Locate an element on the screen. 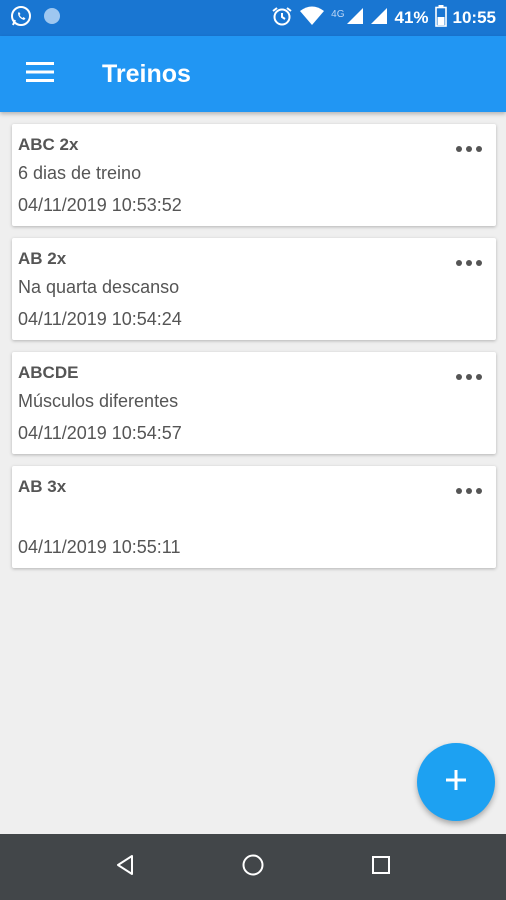 This screenshot has height=900, width=506. workout-date: 04/11/2019 10:55:11 is located at coordinates (99, 547).